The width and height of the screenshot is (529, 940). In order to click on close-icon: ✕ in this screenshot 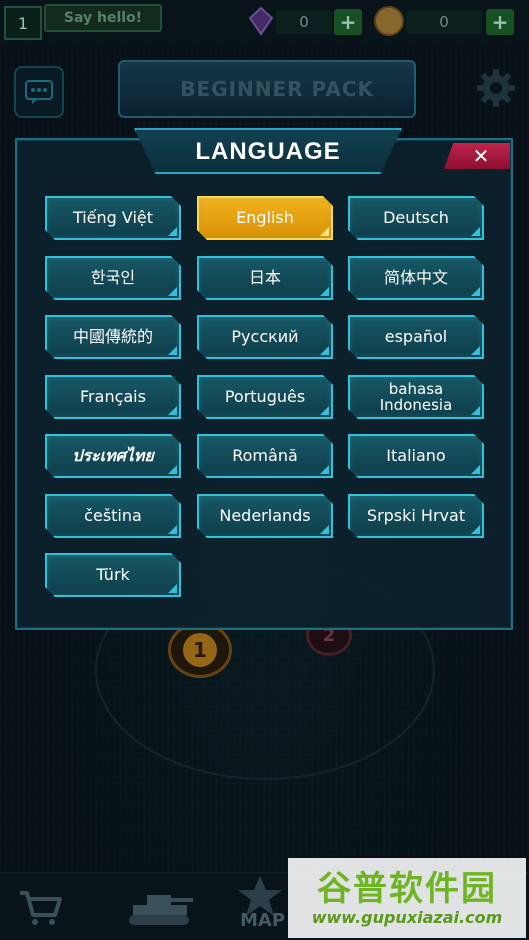, I will do `click(481, 156)`.